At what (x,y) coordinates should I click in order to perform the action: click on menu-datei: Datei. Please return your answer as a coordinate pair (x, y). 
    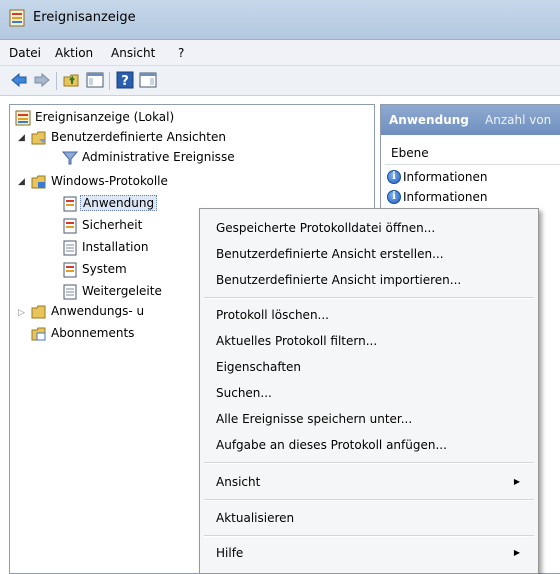
    Looking at the image, I should click on (25, 53).